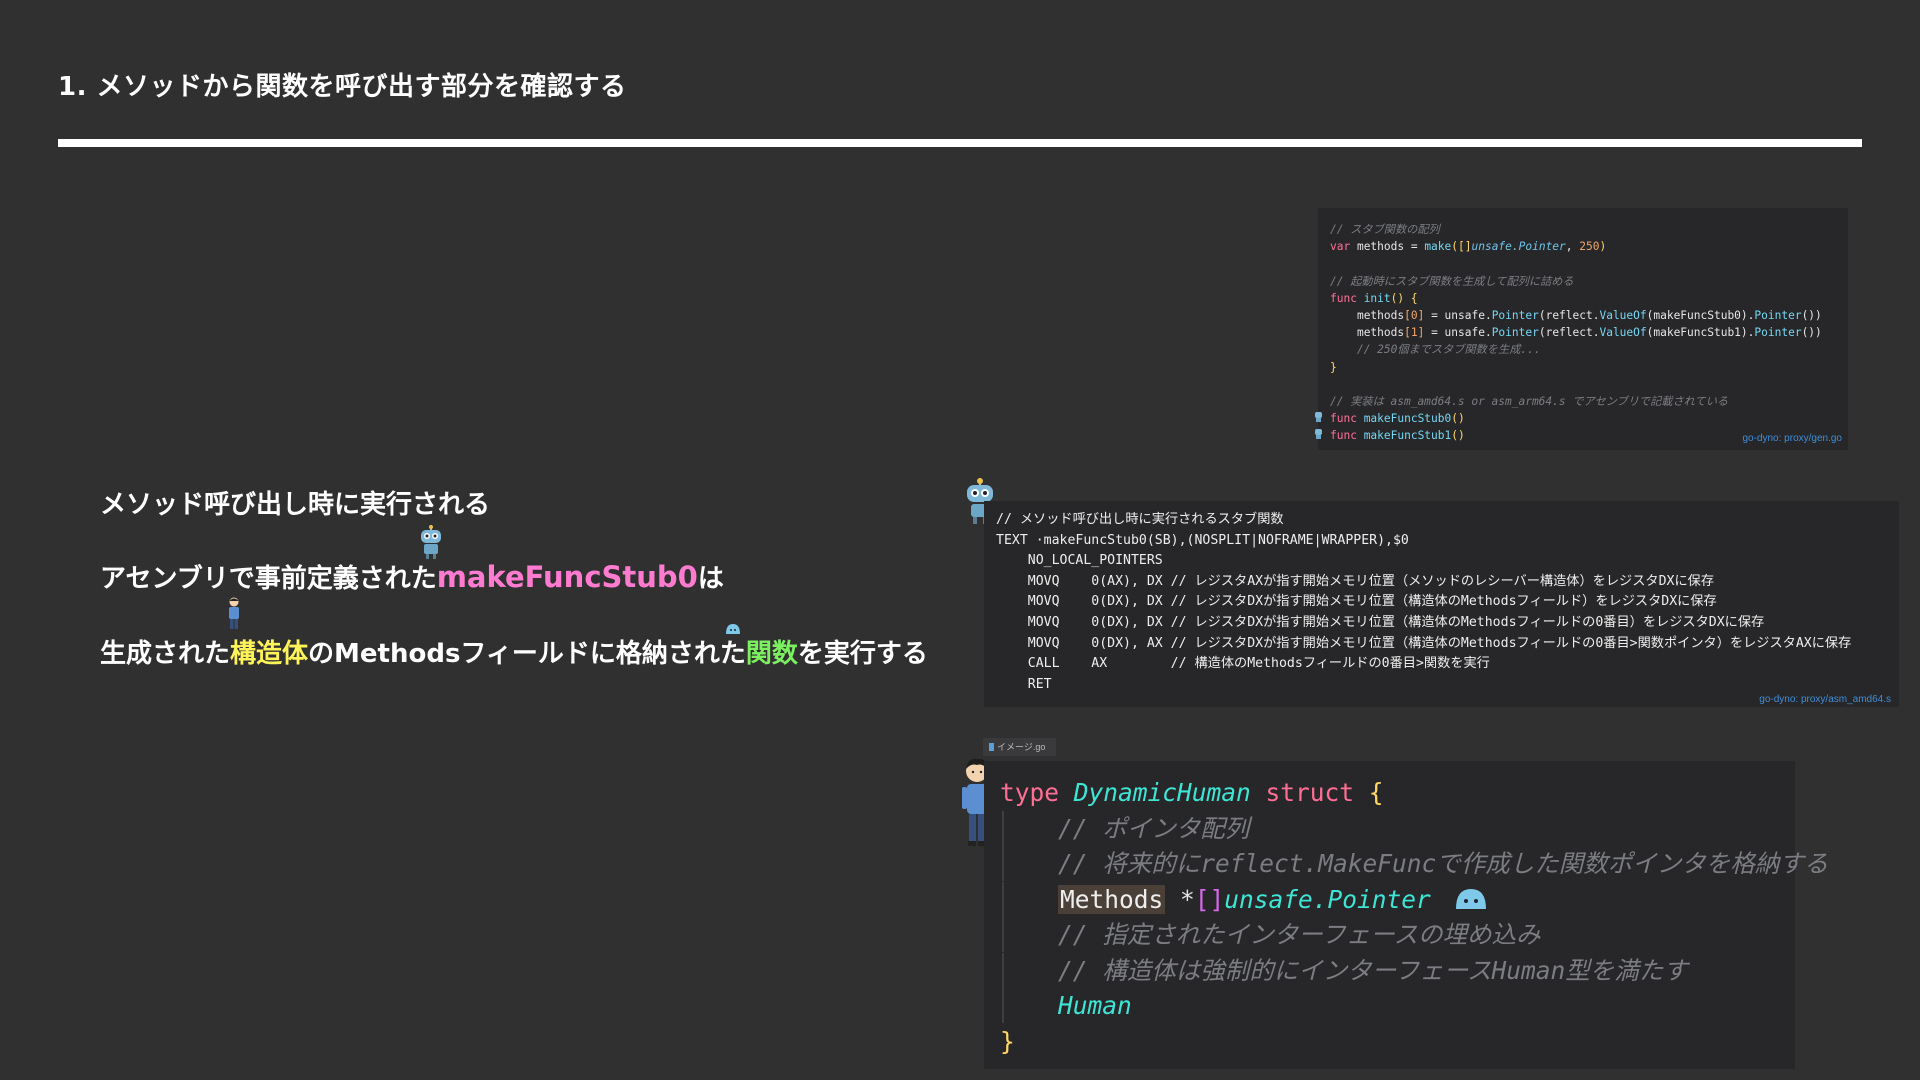 The width and height of the screenshot is (1920, 1080). Describe the element at coordinates (1019, 747) in the screenshot. I see `file-tab: イメージ.go` at that location.